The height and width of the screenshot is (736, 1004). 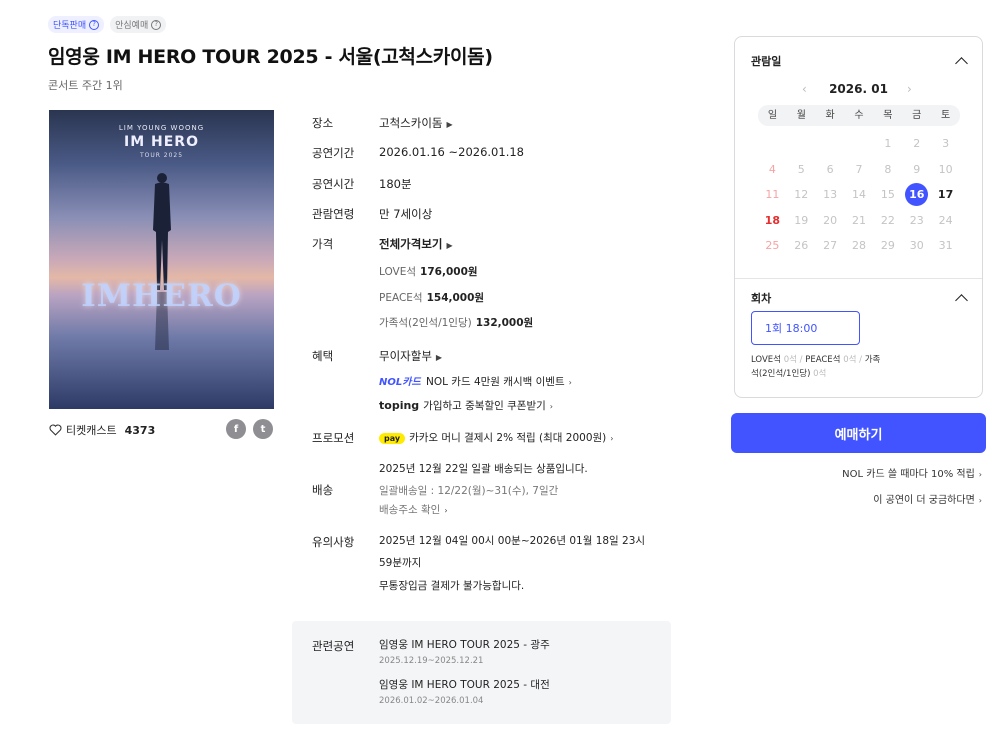 What do you see at coordinates (816, 367) in the screenshot?
I see `seat-availability: LOVE석 0석 / PEACE석 0석 / 가족석(2인석/1인당) 0석` at bounding box center [816, 367].